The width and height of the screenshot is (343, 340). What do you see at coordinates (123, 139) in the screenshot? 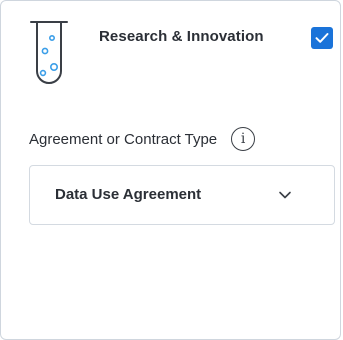
I see `agreement-type-label: Agreement or Contract Type` at bounding box center [123, 139].